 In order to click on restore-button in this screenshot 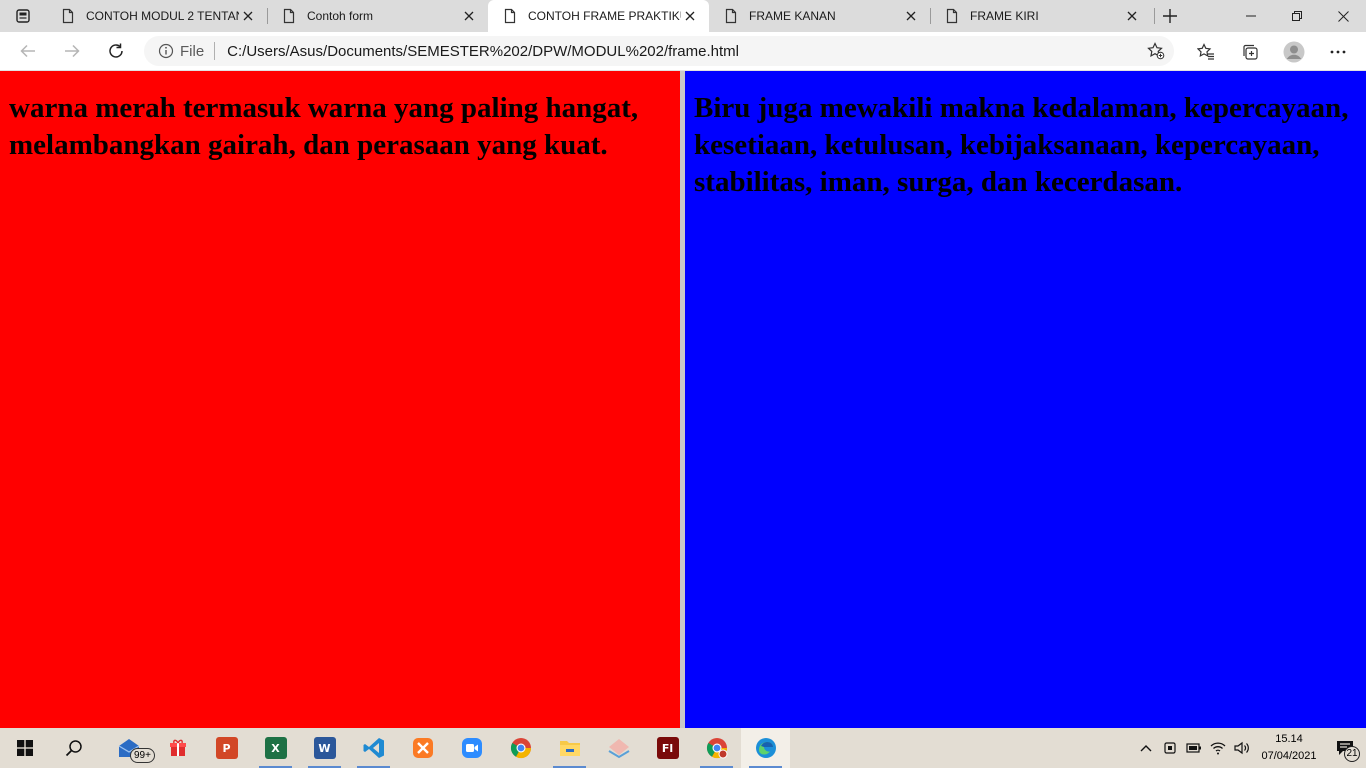, I will do `click(1297, 16)`.